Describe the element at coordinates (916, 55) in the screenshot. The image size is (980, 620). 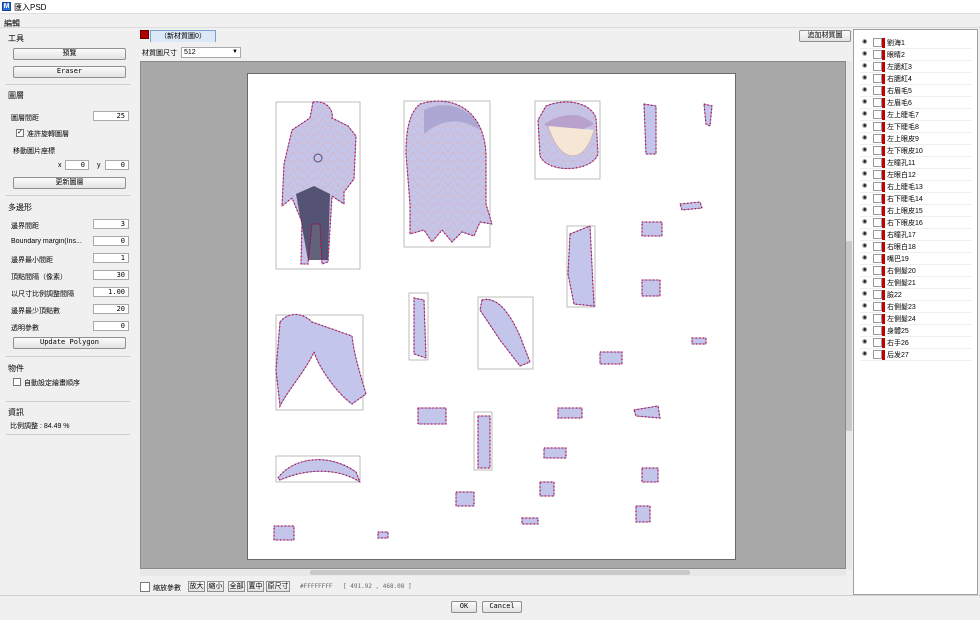
I see `layer-row: ◉ 眼睛2` at that location.